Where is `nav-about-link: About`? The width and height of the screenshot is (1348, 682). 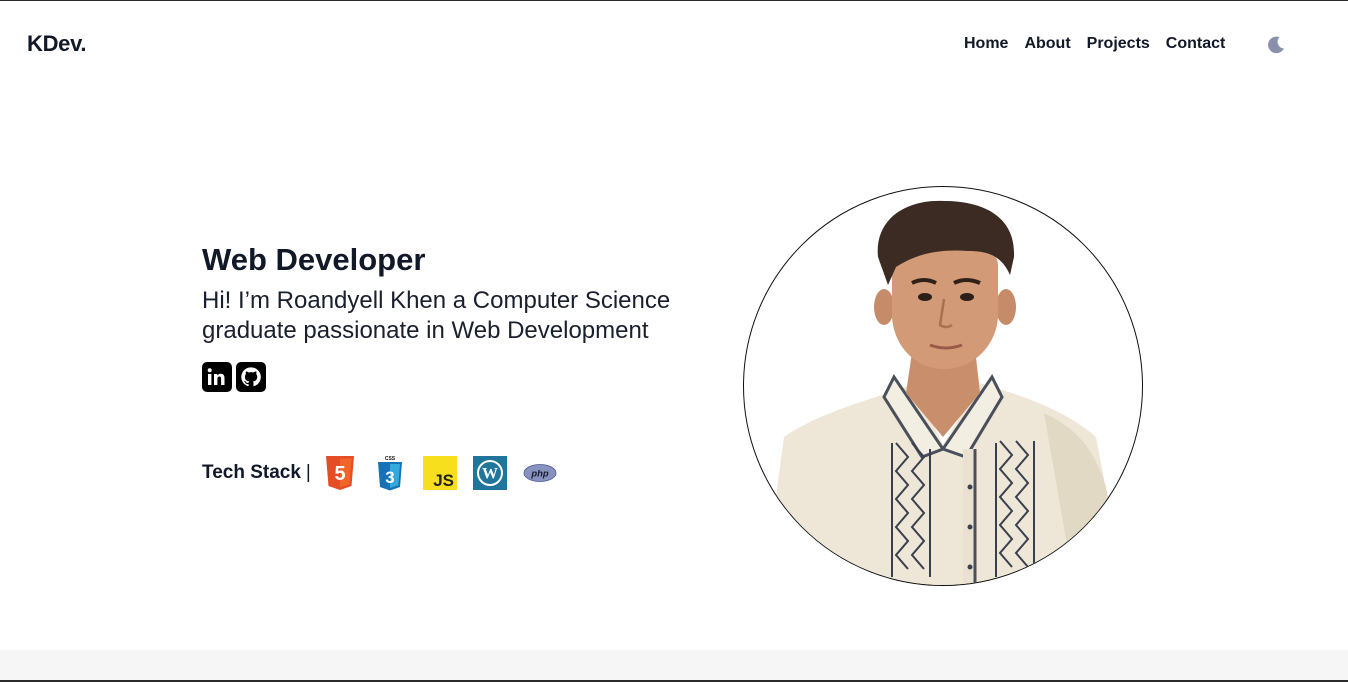
nav-about-link: About is located at coordinates (1047, 44).